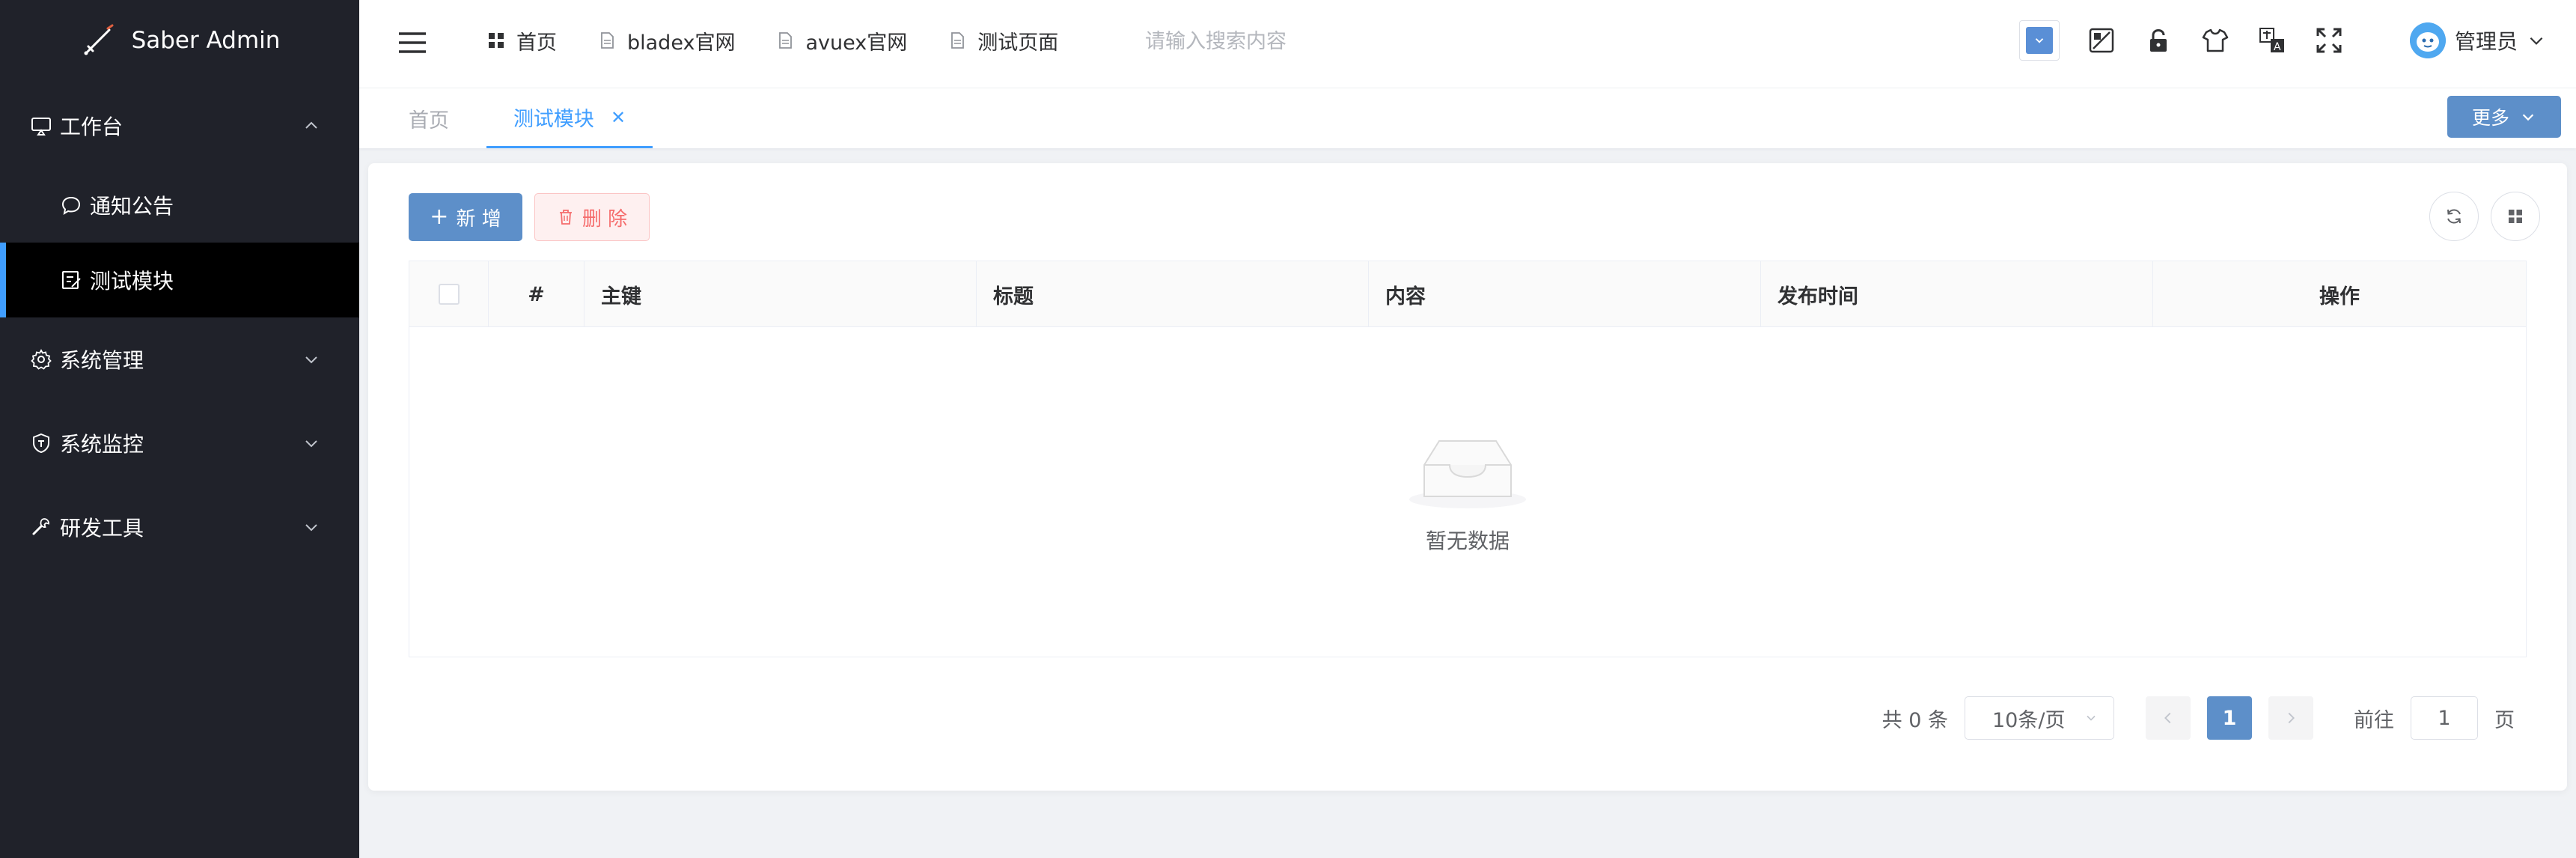  What do you see at coordinates (2168, 718) in the screenshot?
I see `prev-page-button` at bounding box center [2168, 718].